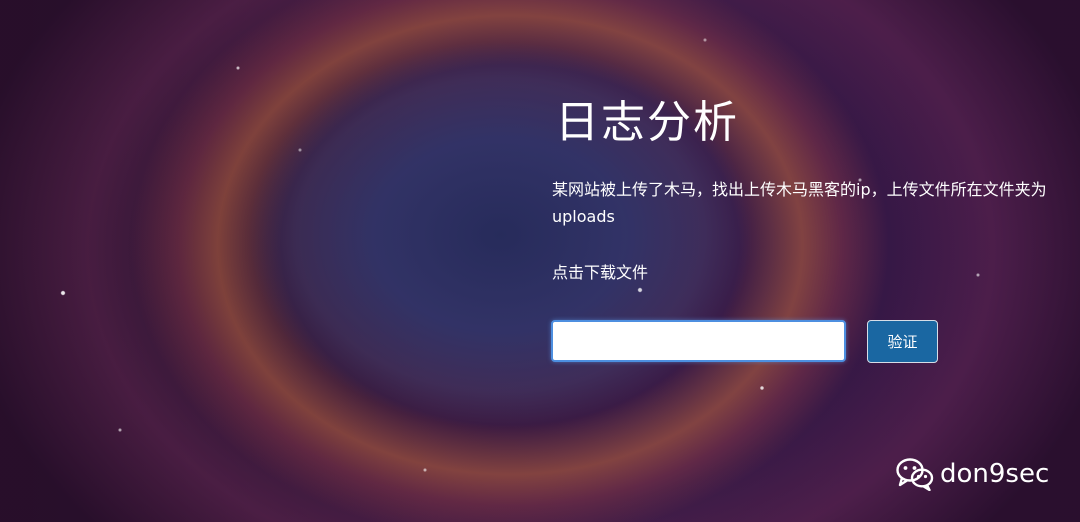 The image size is (1080, 522). What do you see at coordinates (995, 474) in the screenshot?
I see `watermark-text: don9sec` at bounding box center [995, 474].